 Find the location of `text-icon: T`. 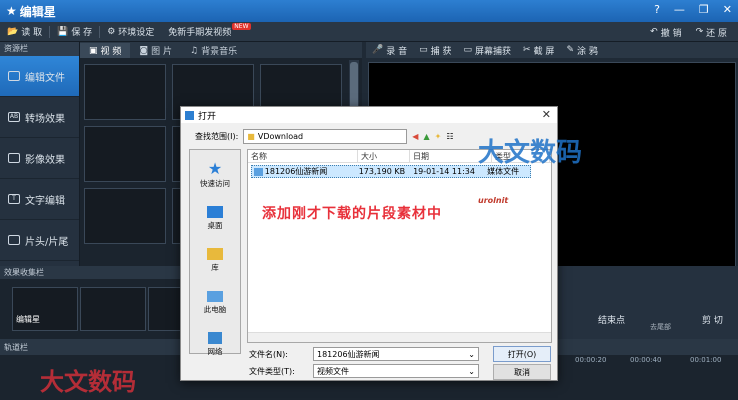

text-icon: T is located at coordinates (14, 199).